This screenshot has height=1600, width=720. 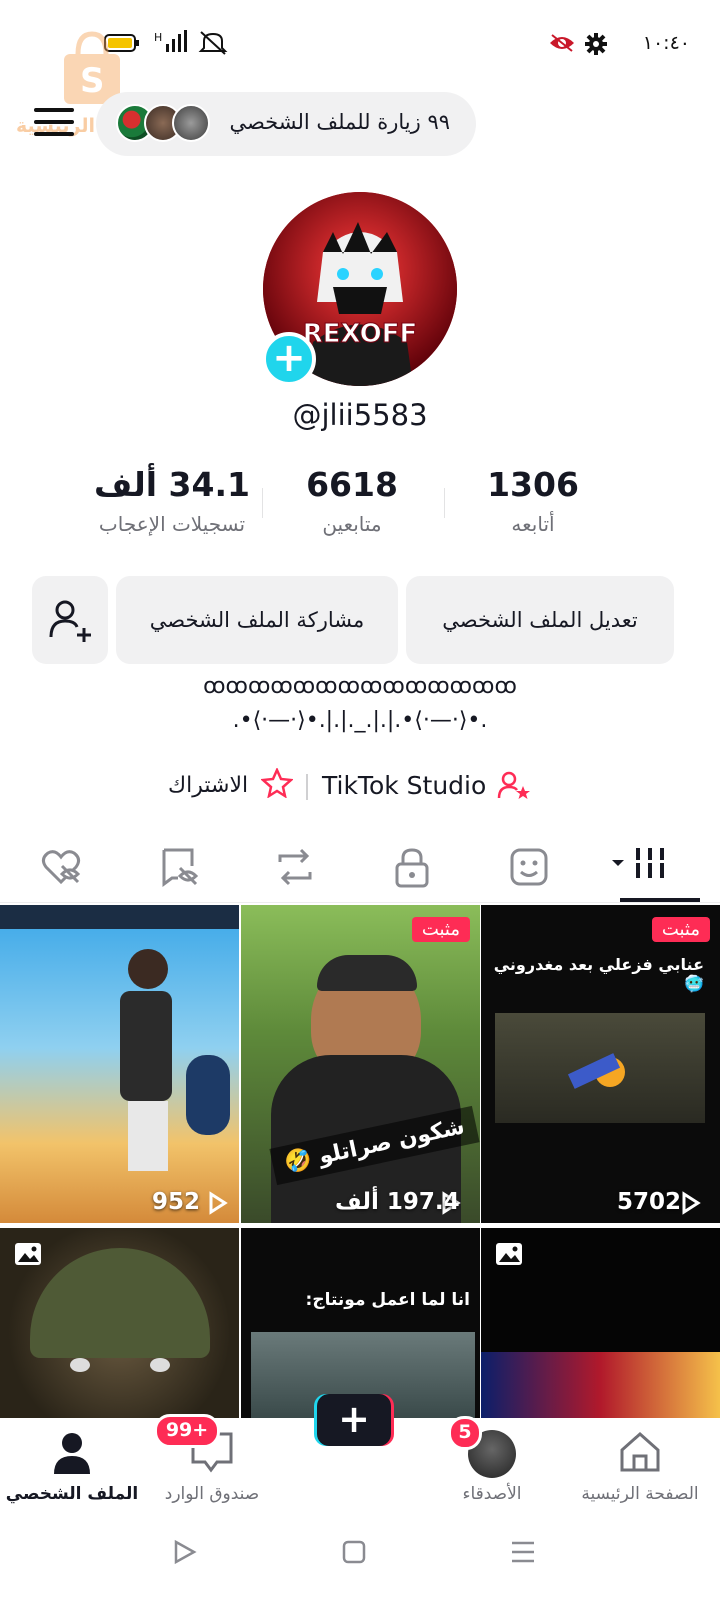 What do you see at coordinates (158, 37) in the screenshot?
I see `svg-text: H` at bounding box center [158, 37].